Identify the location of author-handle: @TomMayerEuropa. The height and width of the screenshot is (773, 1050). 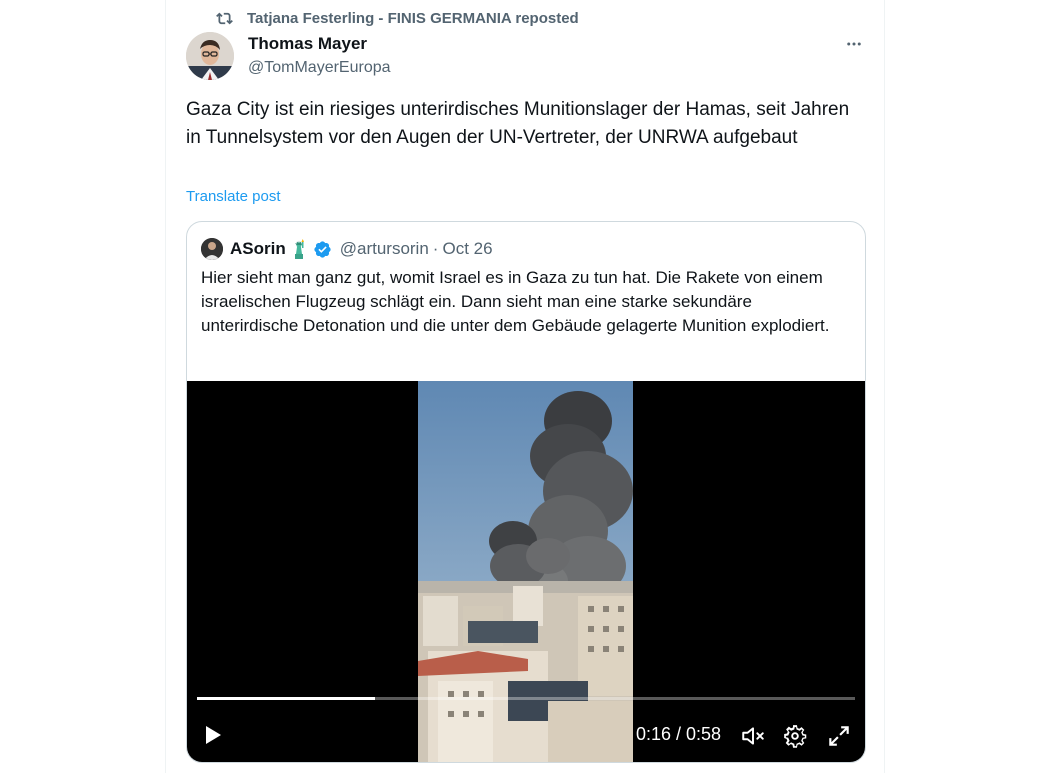
(319, 68).